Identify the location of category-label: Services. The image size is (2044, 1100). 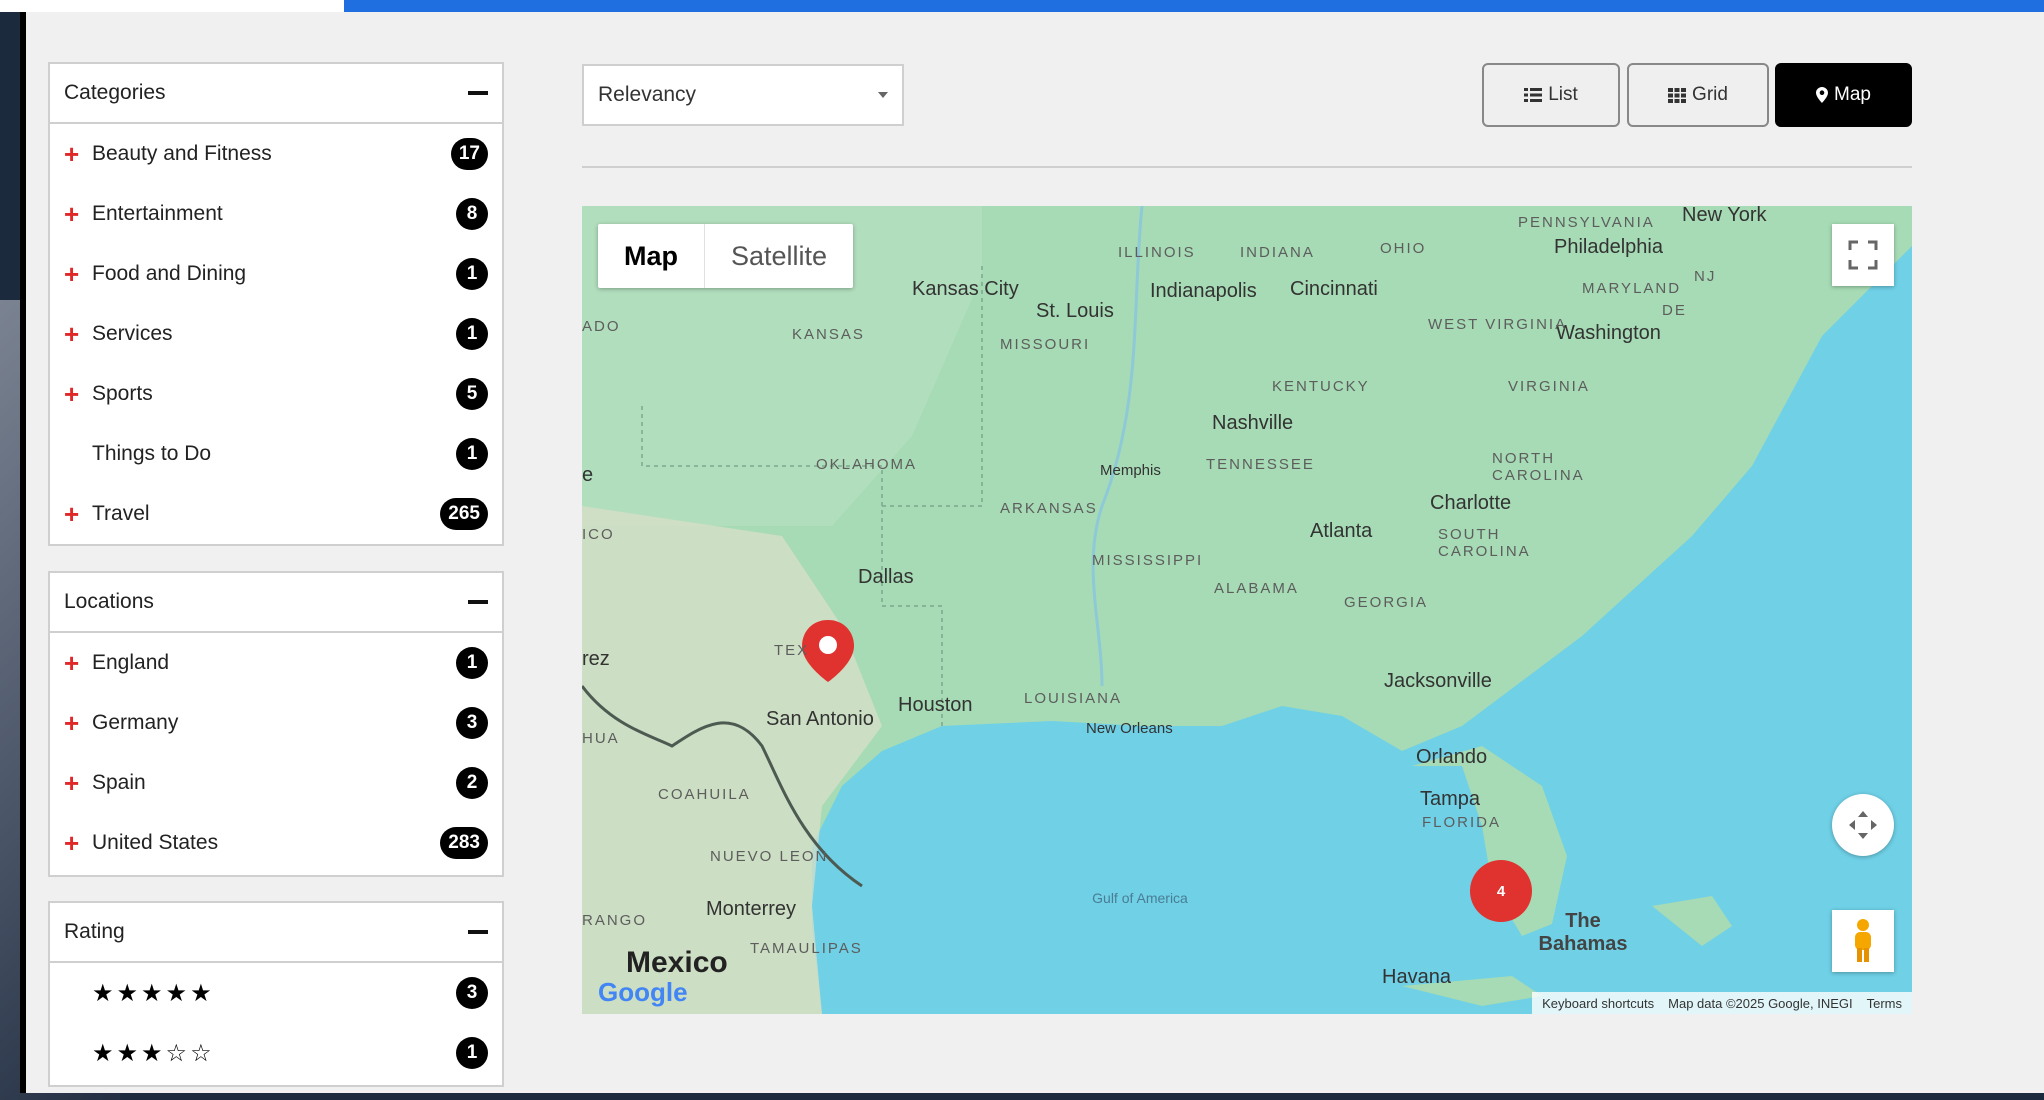
(274, 334).